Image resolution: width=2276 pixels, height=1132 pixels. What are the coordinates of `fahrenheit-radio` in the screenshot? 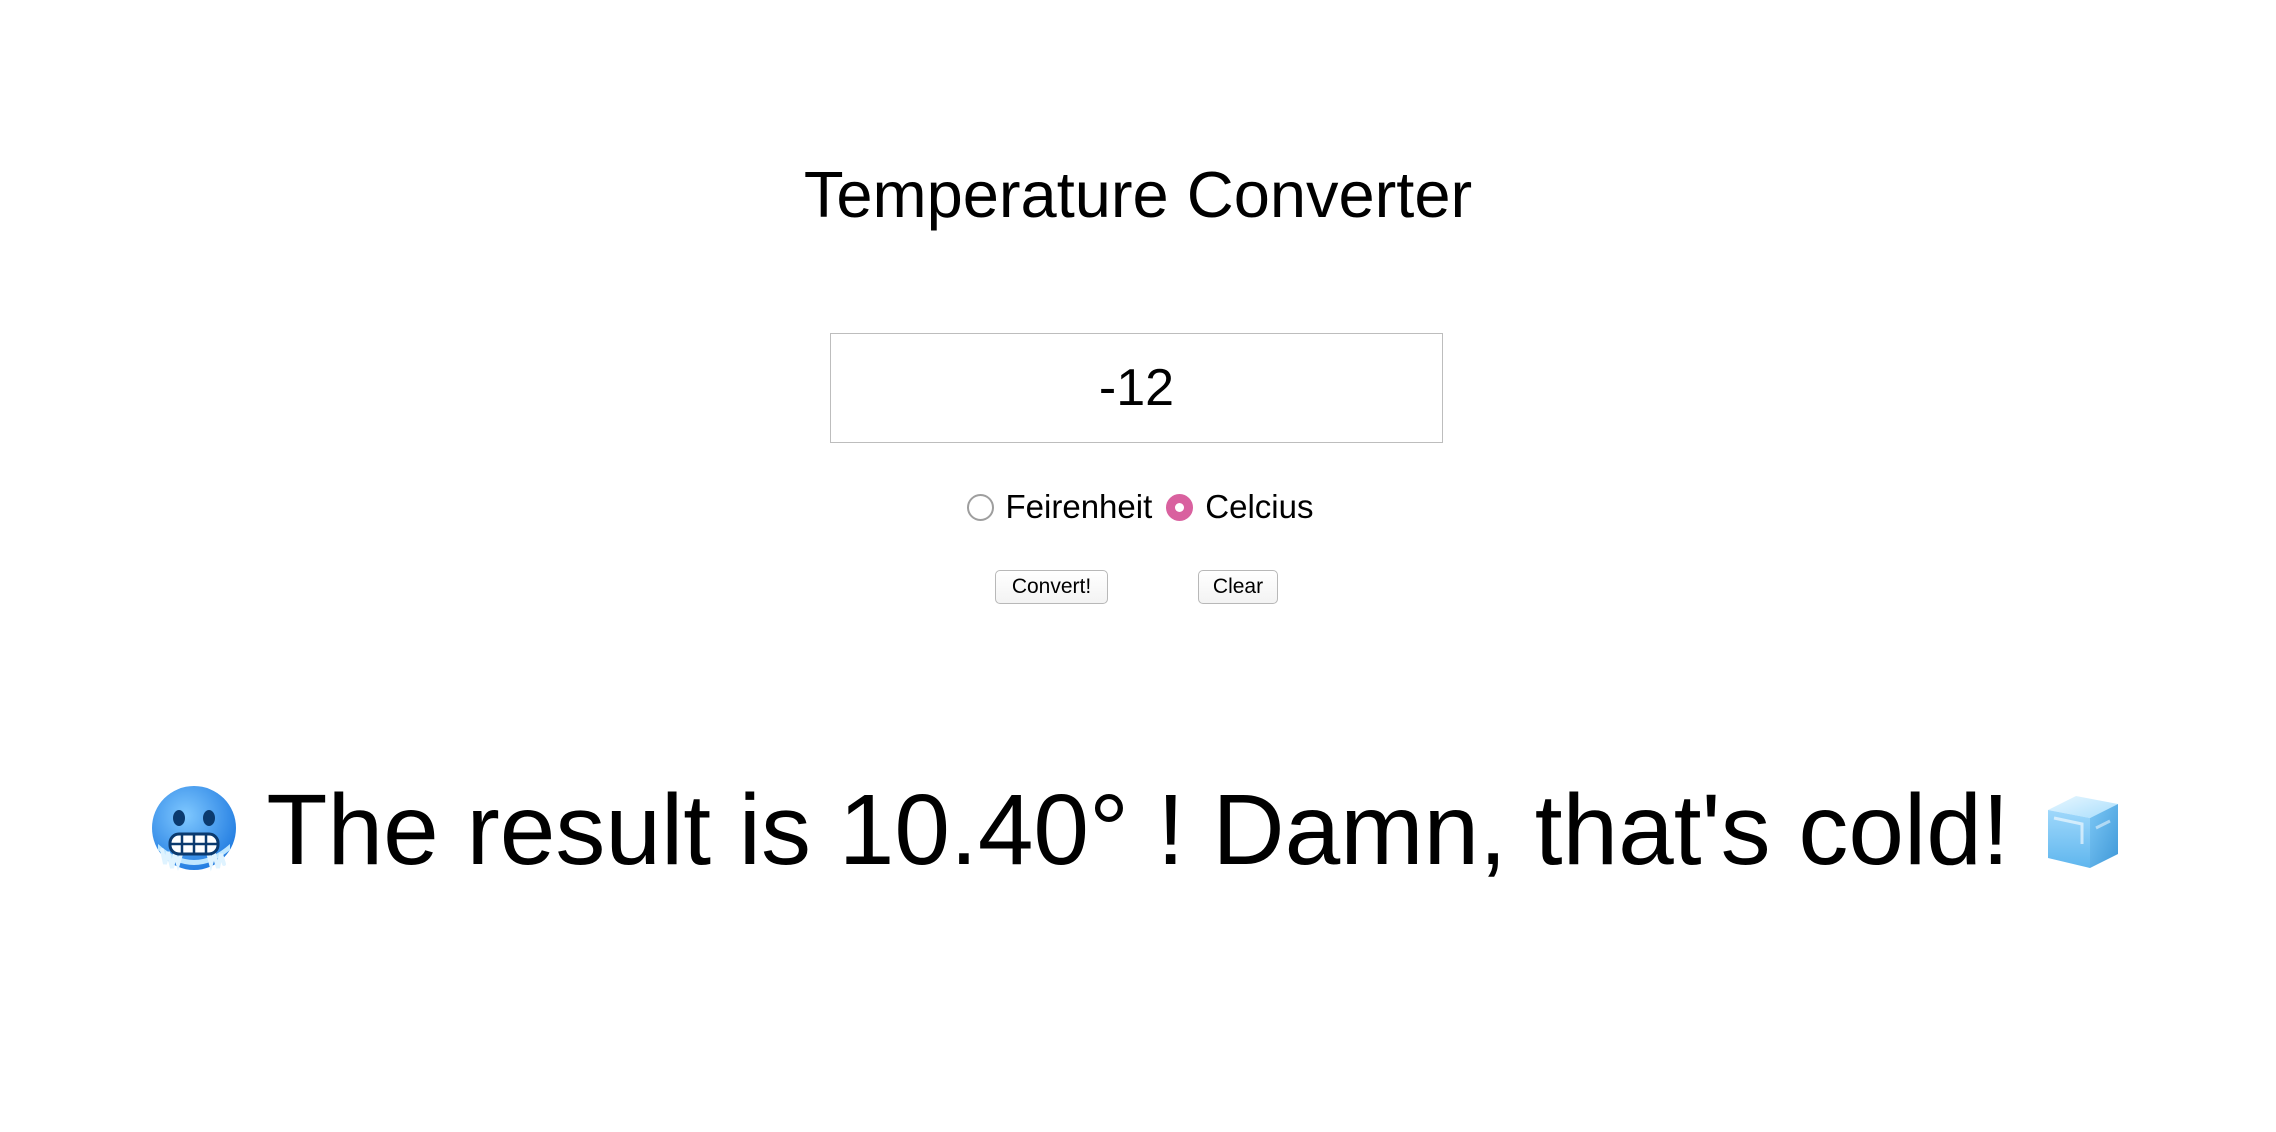 It's located at (980, 507).